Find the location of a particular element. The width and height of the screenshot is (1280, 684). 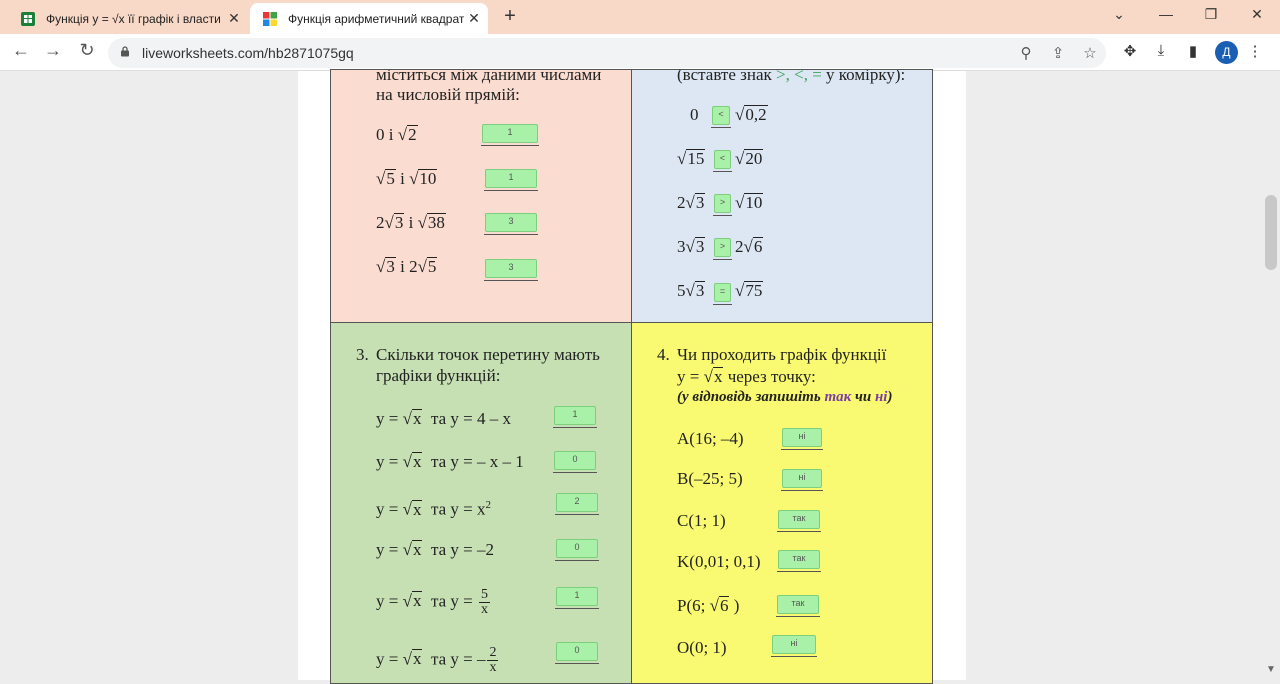

exercise-3-title: Скільки точок перетину мають is located at coordinates (488, 354).